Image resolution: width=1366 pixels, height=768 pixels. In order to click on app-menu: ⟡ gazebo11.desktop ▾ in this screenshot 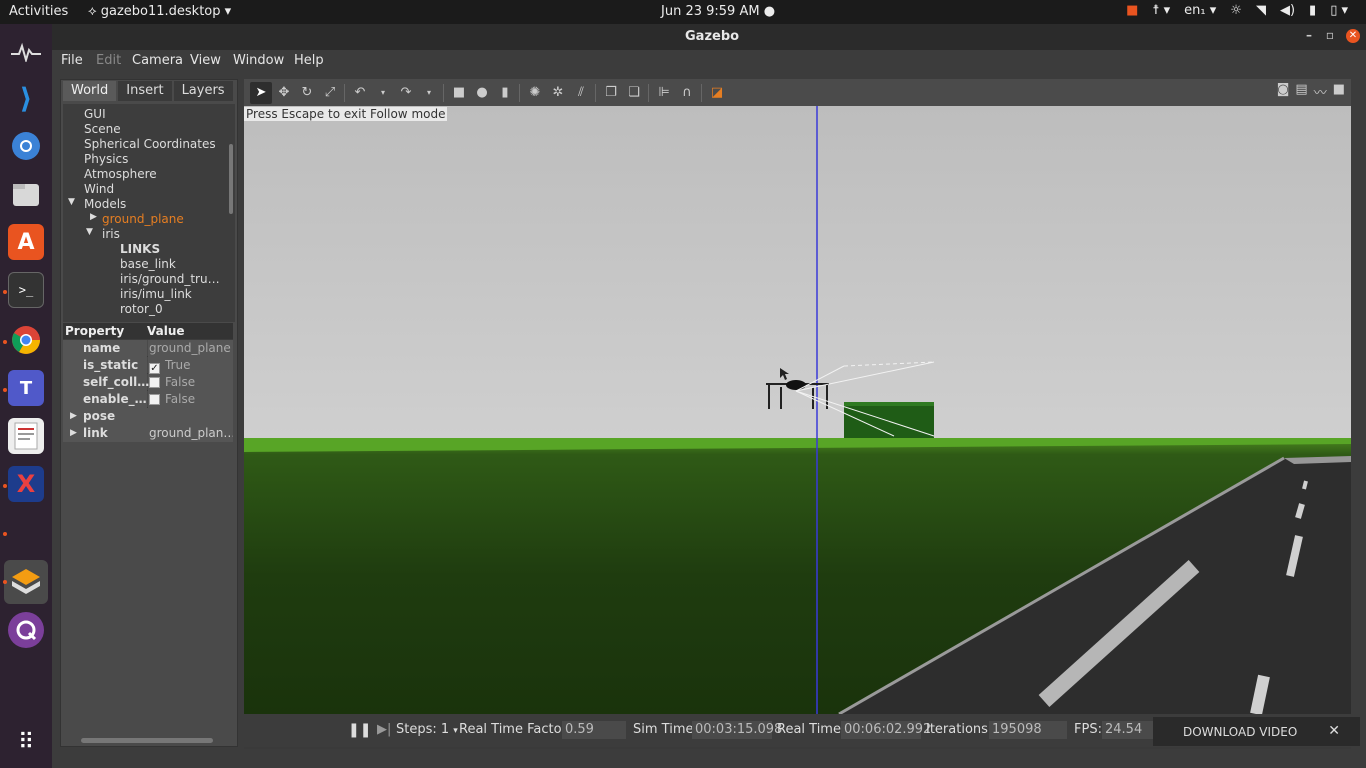, I will do `click(159, 11)`.